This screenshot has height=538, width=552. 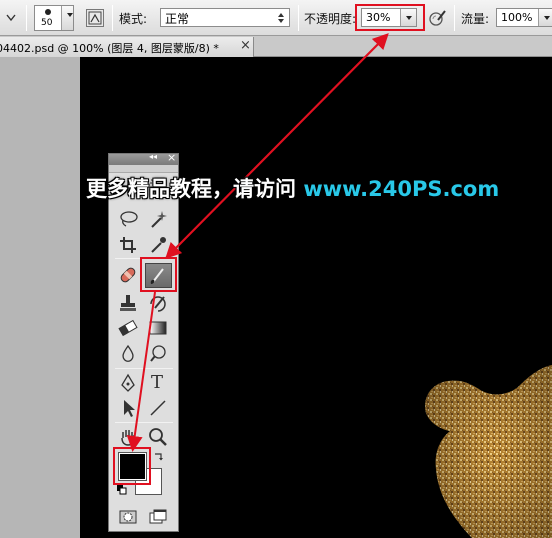 I want to click on opacity-highlight-box, so click(x=390, y=17).